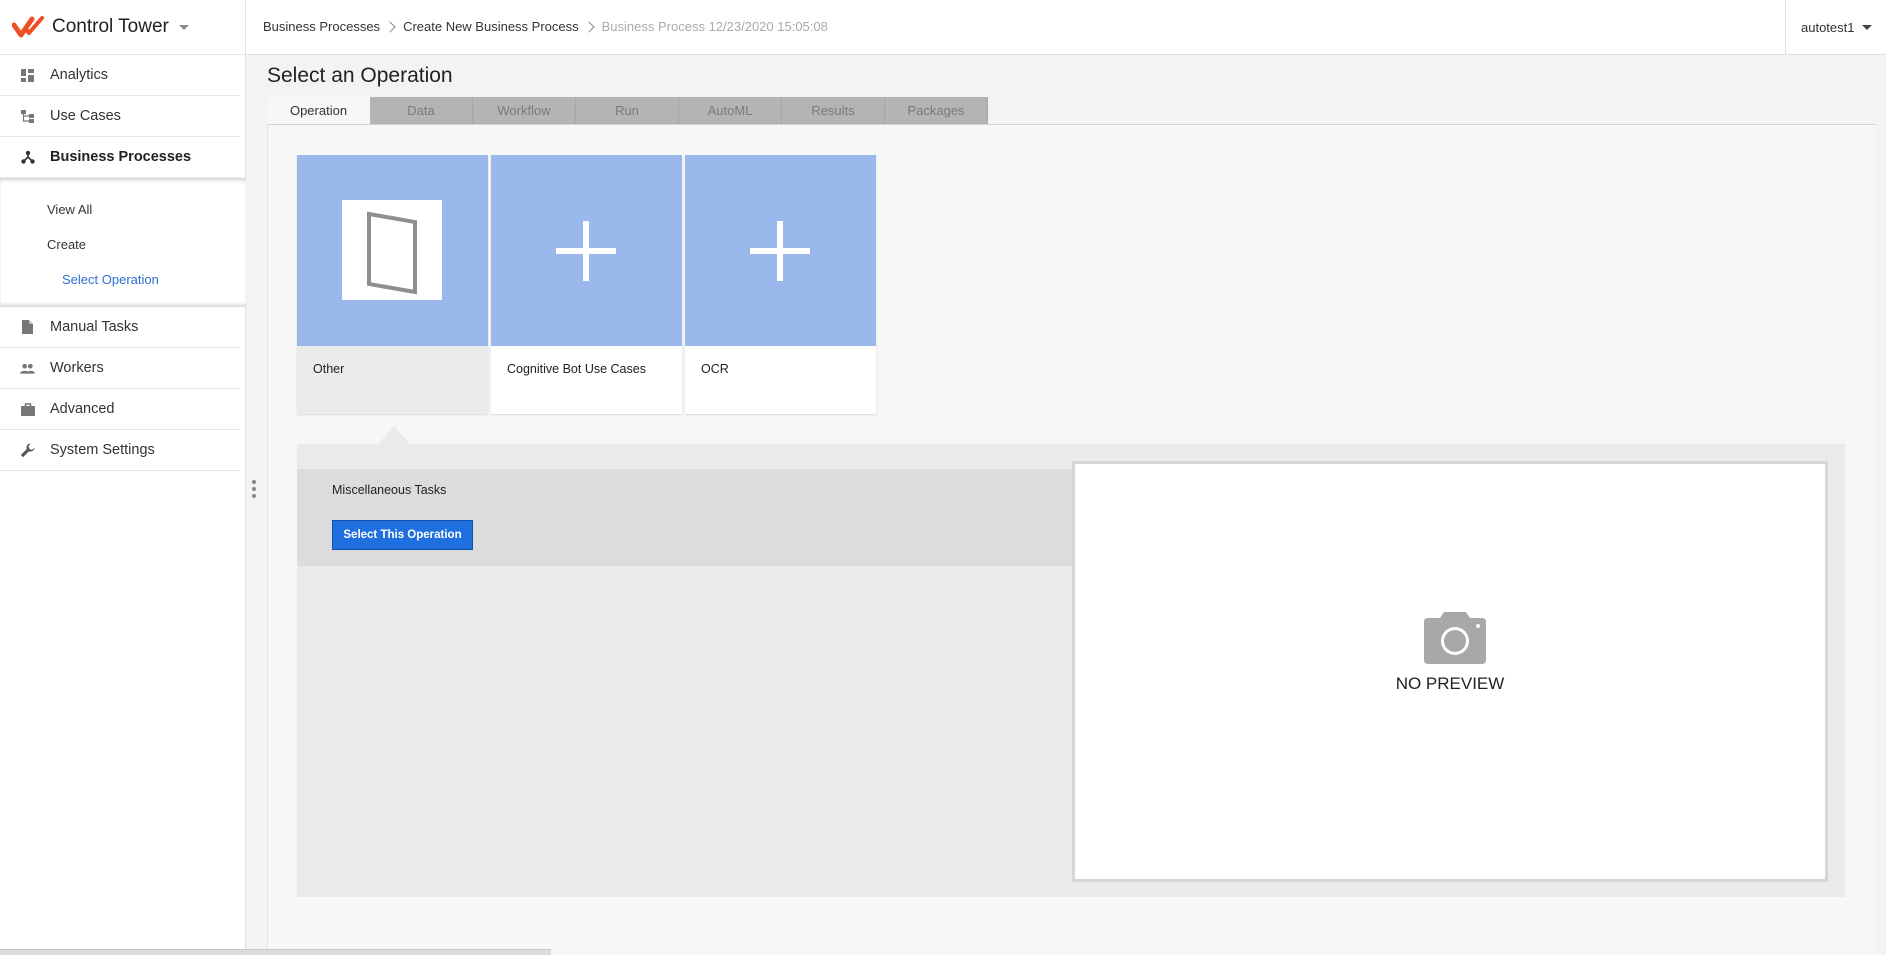 The width and height of the screenshot is (1886, 955). What do you see at coordinates (27, 157) in the screenshot?
I see `network-icon` at bounding box center [27, 157].